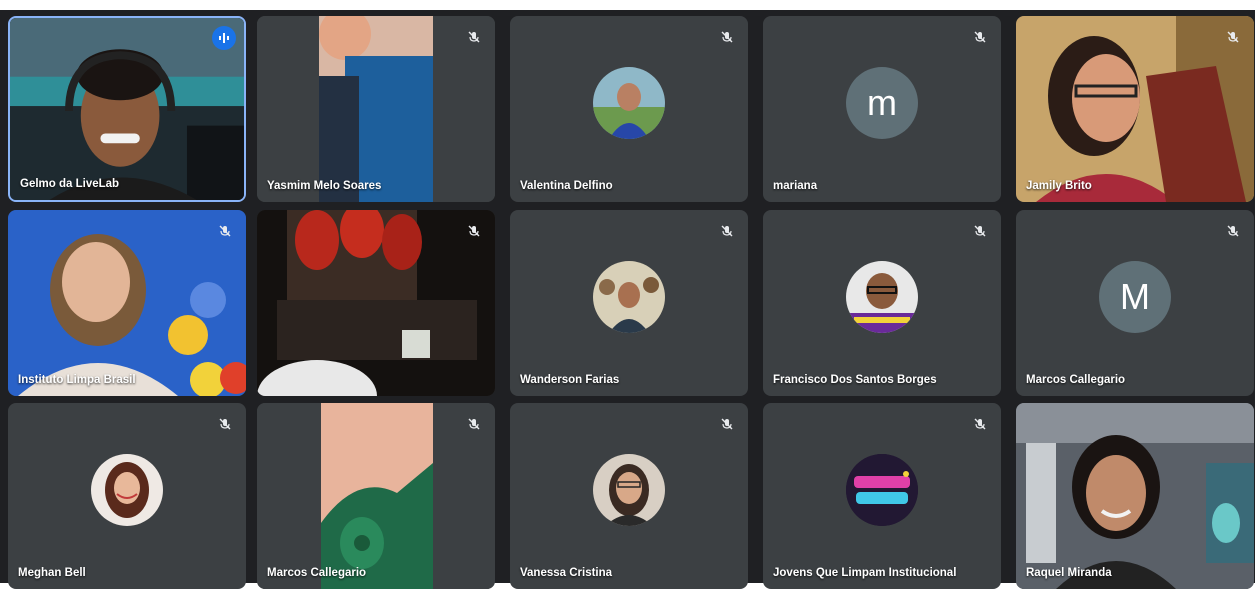  What do you see at coordinates (1135, 297) in the screenshot?
I see `avatar-initial: M` at bounding box center [1135, 297].